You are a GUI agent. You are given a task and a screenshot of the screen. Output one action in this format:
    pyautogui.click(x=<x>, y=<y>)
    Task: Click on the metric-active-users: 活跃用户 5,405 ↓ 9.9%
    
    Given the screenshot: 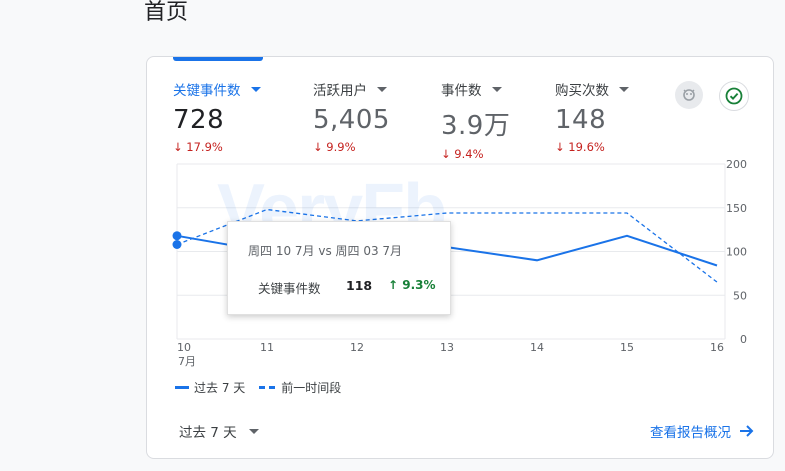 What is the action you would take?
    pyautogui.click(x=351, y=116)
    